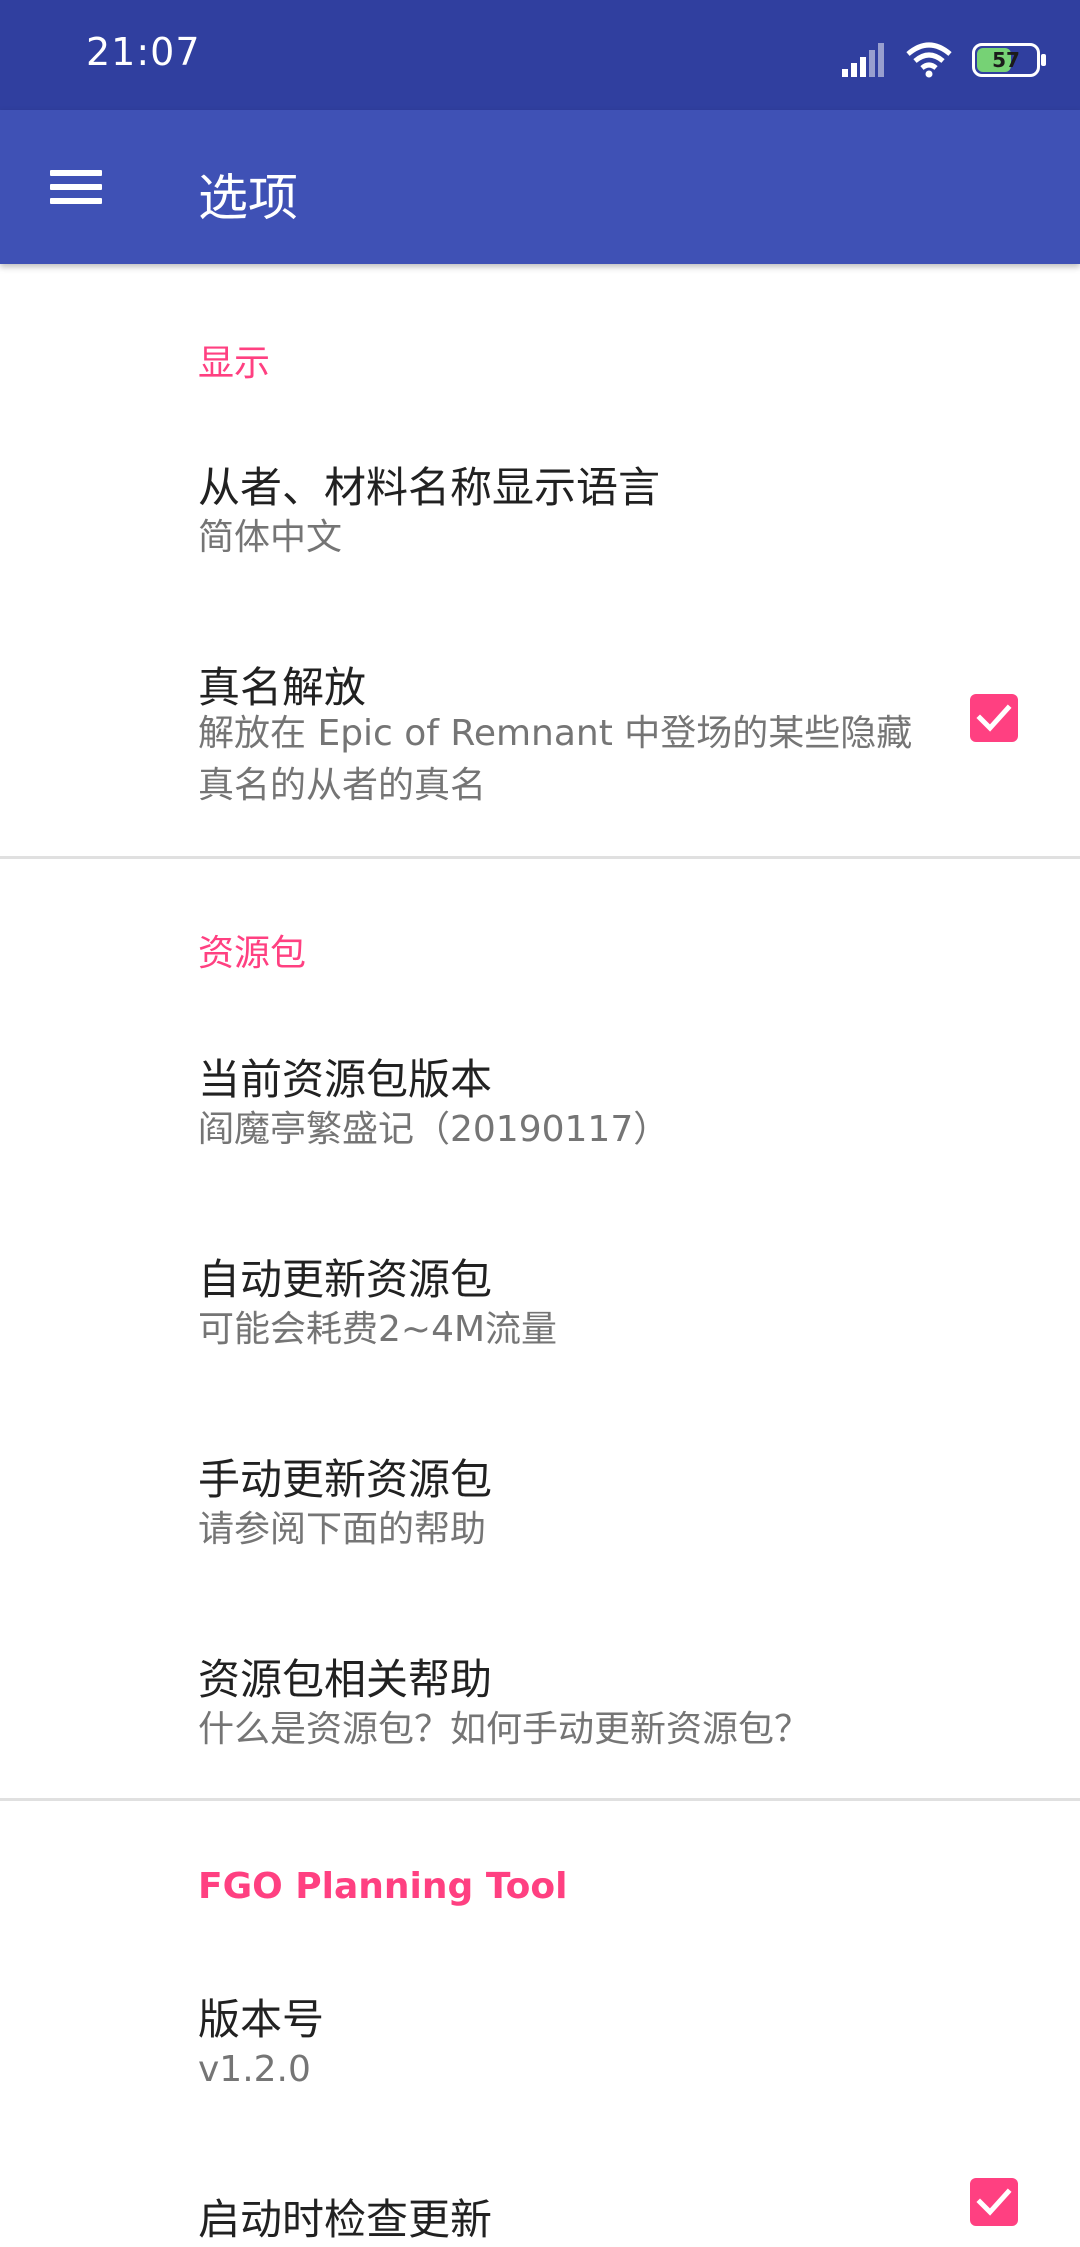  What do you see at coordinates (248, 198) in the screenshot?
I see `page-title: 选项` at bounding box center [248, 198].